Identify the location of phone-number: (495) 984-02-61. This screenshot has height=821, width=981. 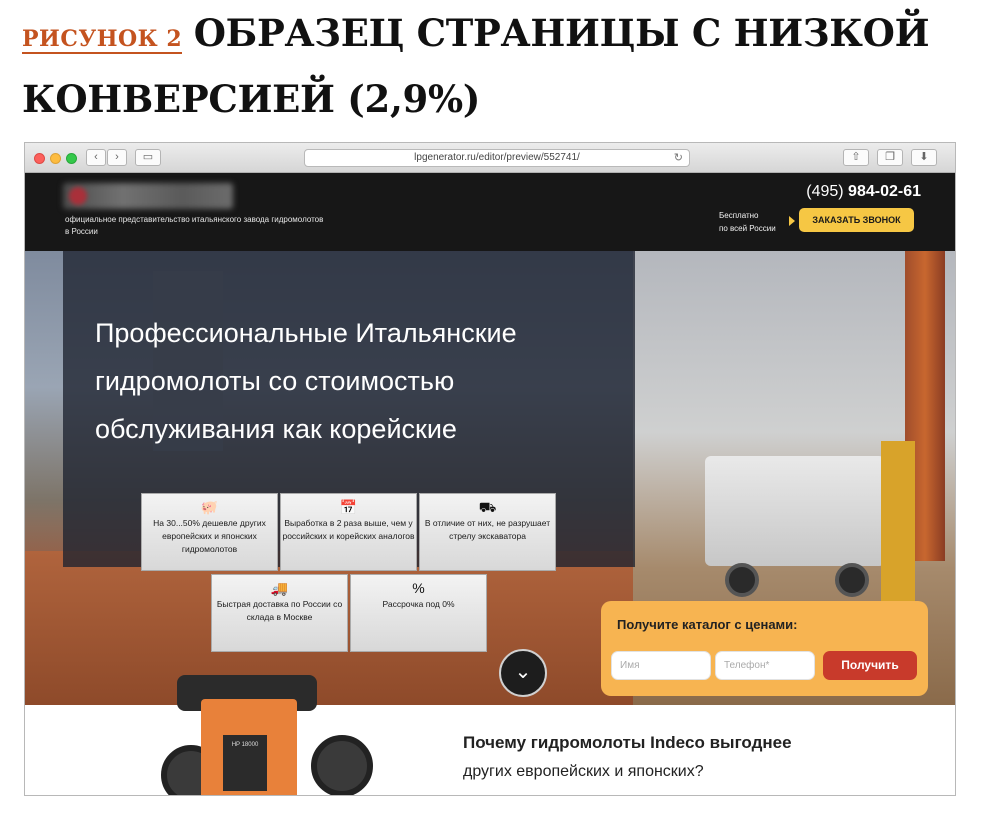
(863, 192).